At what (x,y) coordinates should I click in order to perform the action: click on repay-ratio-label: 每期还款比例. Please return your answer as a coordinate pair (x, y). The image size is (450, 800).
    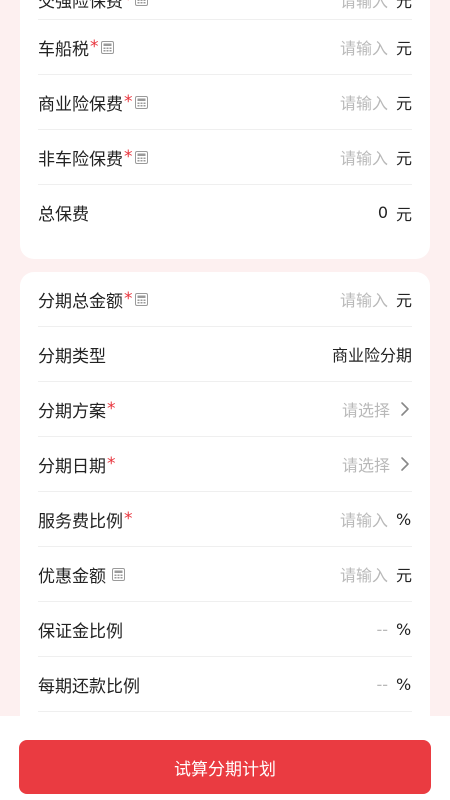
    Looking at the image, I should click on (89, 686).